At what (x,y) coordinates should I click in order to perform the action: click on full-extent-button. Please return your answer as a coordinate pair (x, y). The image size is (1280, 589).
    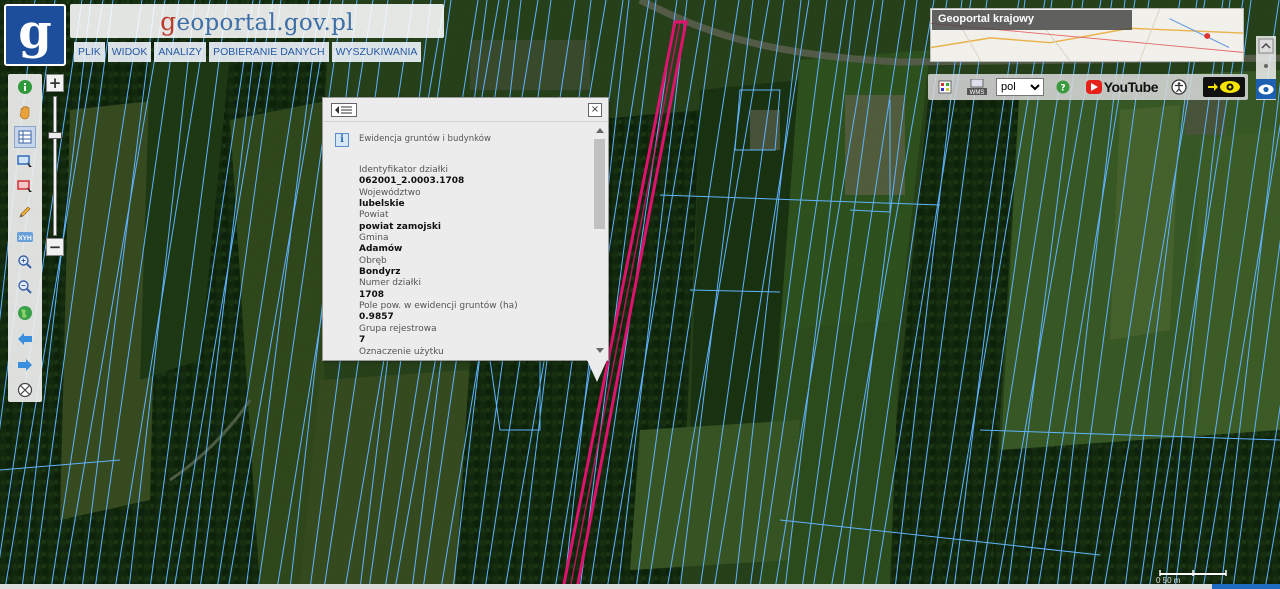
    Looking at the image, I should click on (25, 313).